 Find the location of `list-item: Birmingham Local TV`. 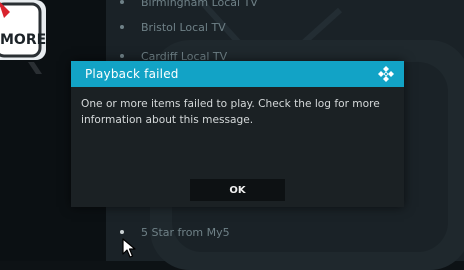

list-item: Birmingham Local TV is located at coordinates (187, 6).